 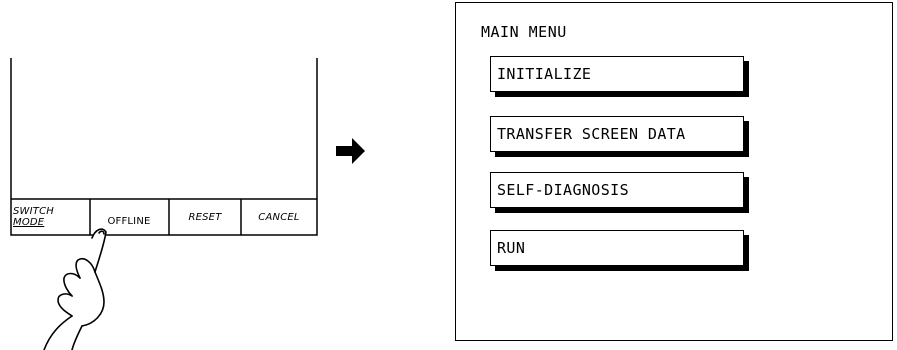 I want to click on self-diagnosis-button: SELF-DIAGNOSIS, so click(x=617, y=190).